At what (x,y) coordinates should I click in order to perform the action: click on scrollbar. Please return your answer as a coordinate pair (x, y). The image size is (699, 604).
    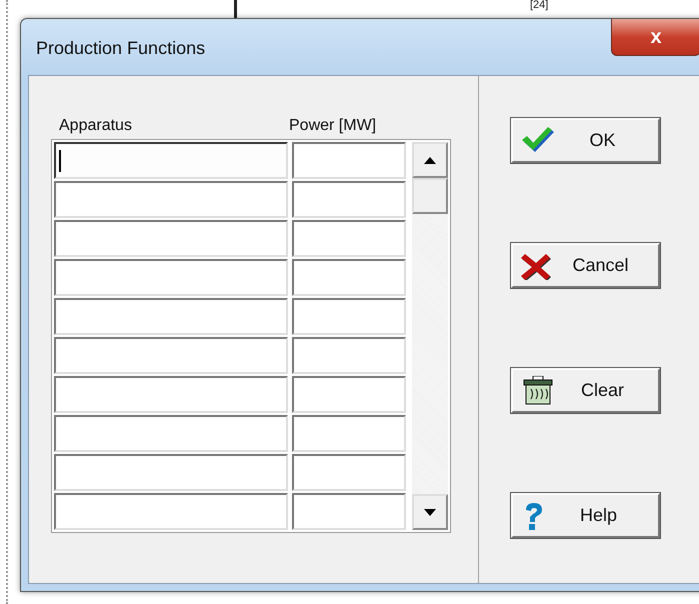
    Looking at the image, I should click on (430, 336).